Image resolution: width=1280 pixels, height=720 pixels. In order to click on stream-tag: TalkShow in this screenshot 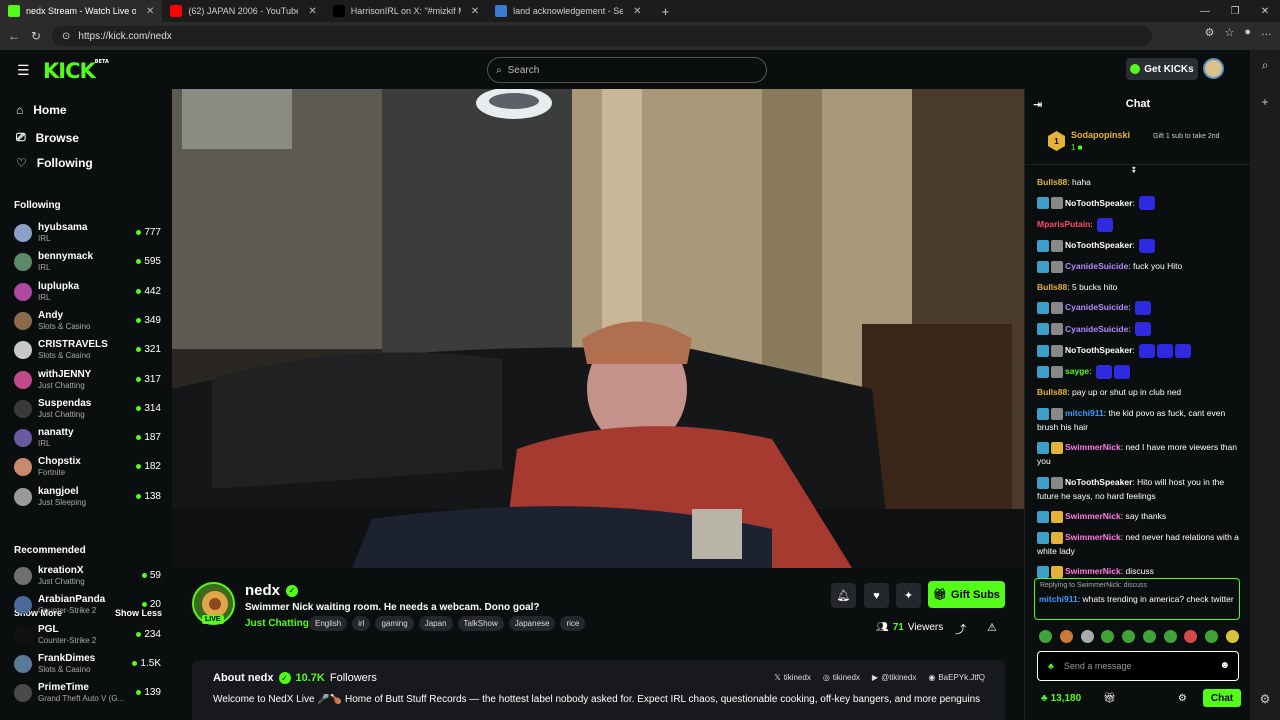, I will do `click(480, 623)`.